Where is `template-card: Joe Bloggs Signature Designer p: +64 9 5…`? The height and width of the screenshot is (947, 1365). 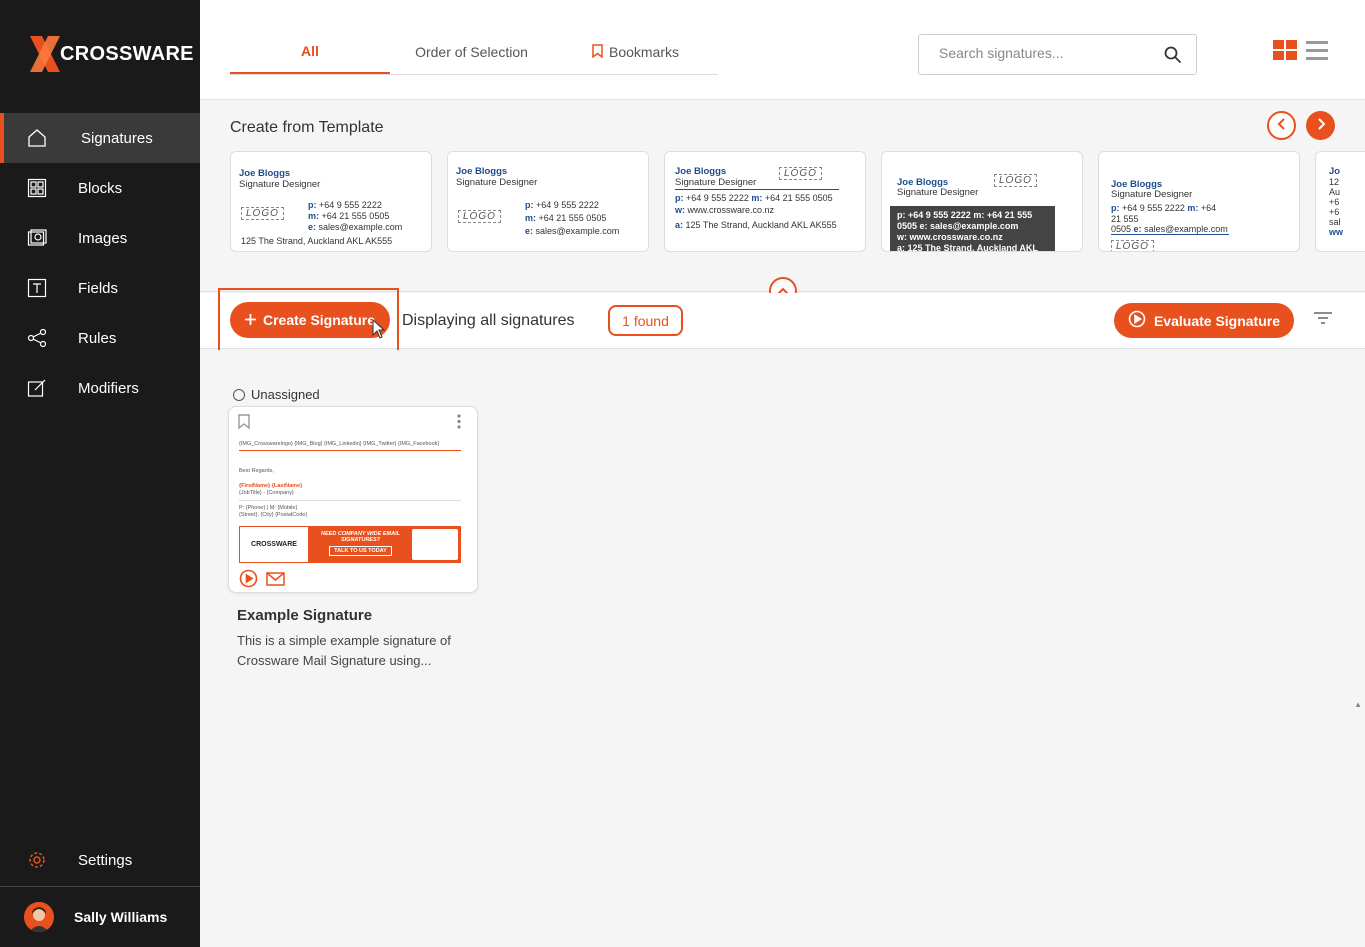 template-card: Joe Bloggs Signature Designer p: +64 9 5… is located at coordinates (1199, 201).